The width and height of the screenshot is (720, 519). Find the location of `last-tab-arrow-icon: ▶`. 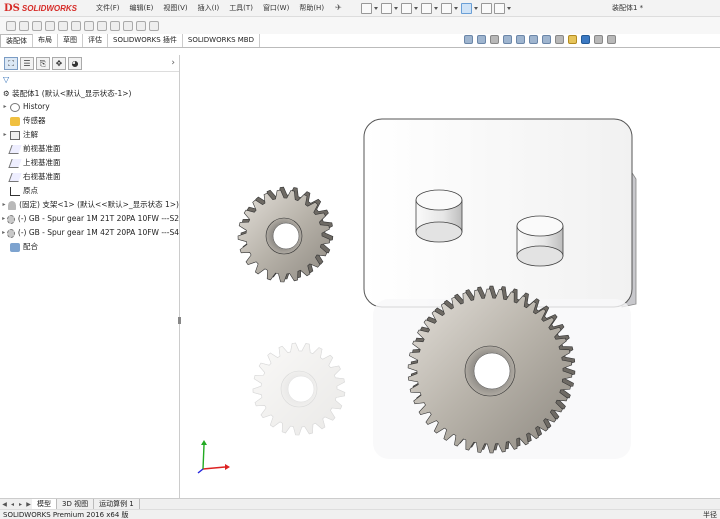

last-tab-arrow-icon: ▶ is located at coordinates (28, 504).